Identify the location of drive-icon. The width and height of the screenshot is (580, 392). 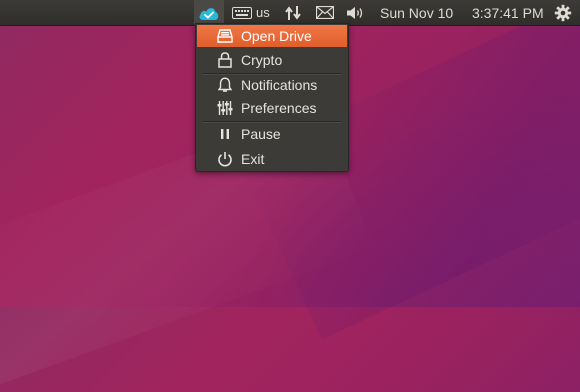
(225, 36).